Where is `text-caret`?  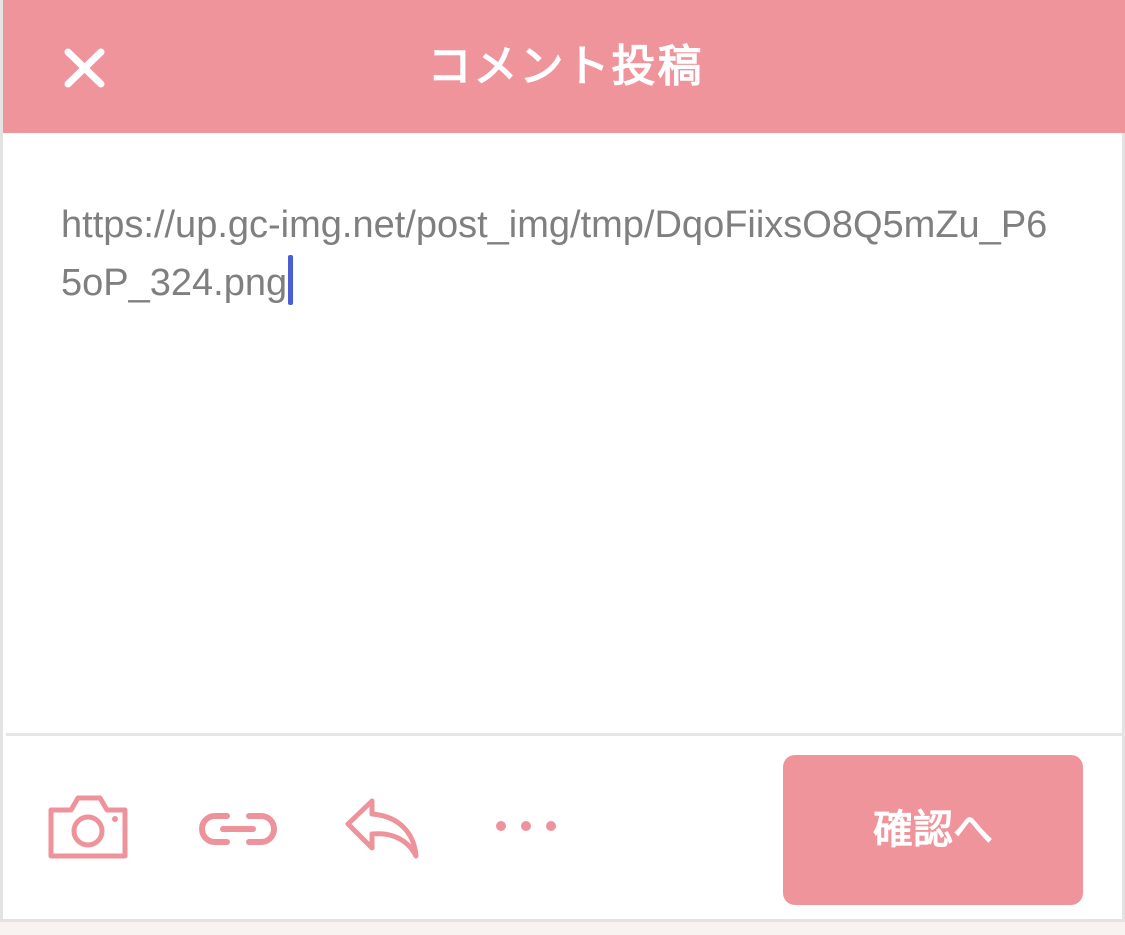
text-caret is located at coordinates (291, 280).